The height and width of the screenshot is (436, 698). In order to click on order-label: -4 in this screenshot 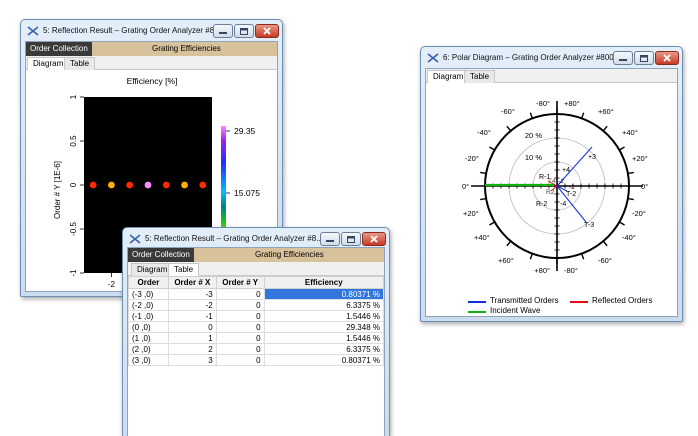, I will do `click(563, 204)`.